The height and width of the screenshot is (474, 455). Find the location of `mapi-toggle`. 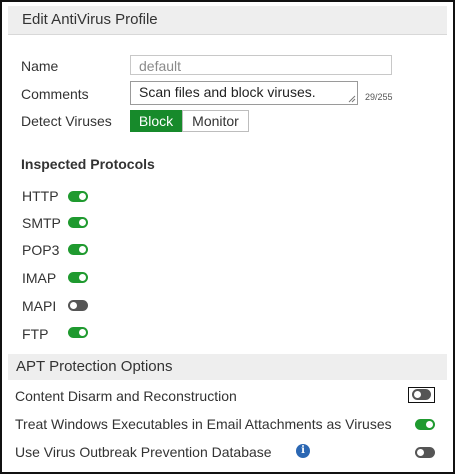

mapi-toggle is located at coordinates (78, 305).